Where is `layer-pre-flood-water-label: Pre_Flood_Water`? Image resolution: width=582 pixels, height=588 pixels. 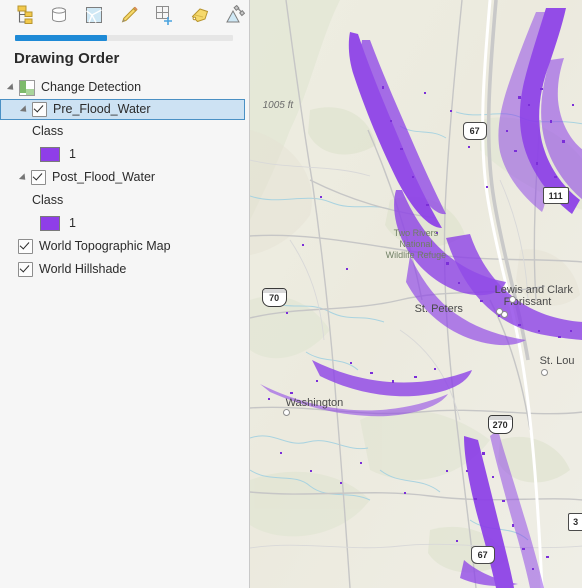
layer-pre-flood-water-label: Pre_Flood_Water is located at coordinates (102, 109).